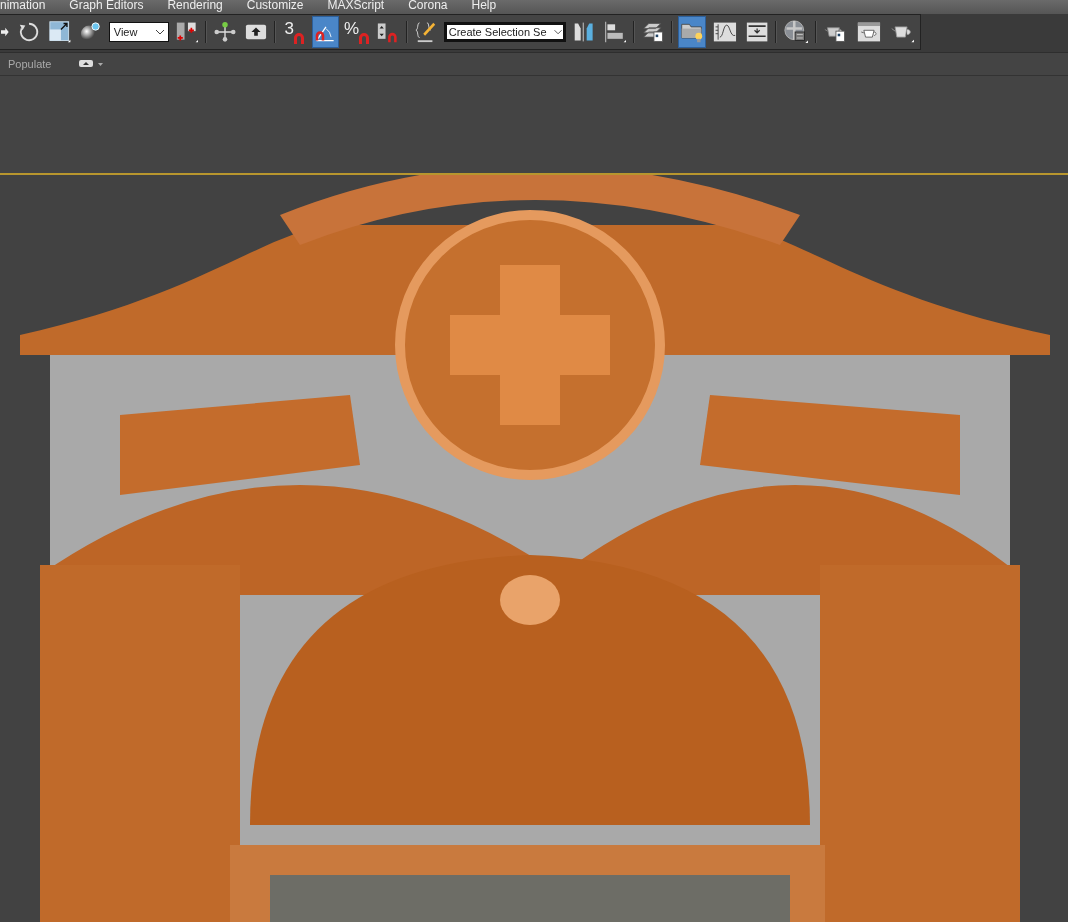  Describe the element at coordinates (428, 6) in the screenshot. I see `menu-item: Corona` at that location.